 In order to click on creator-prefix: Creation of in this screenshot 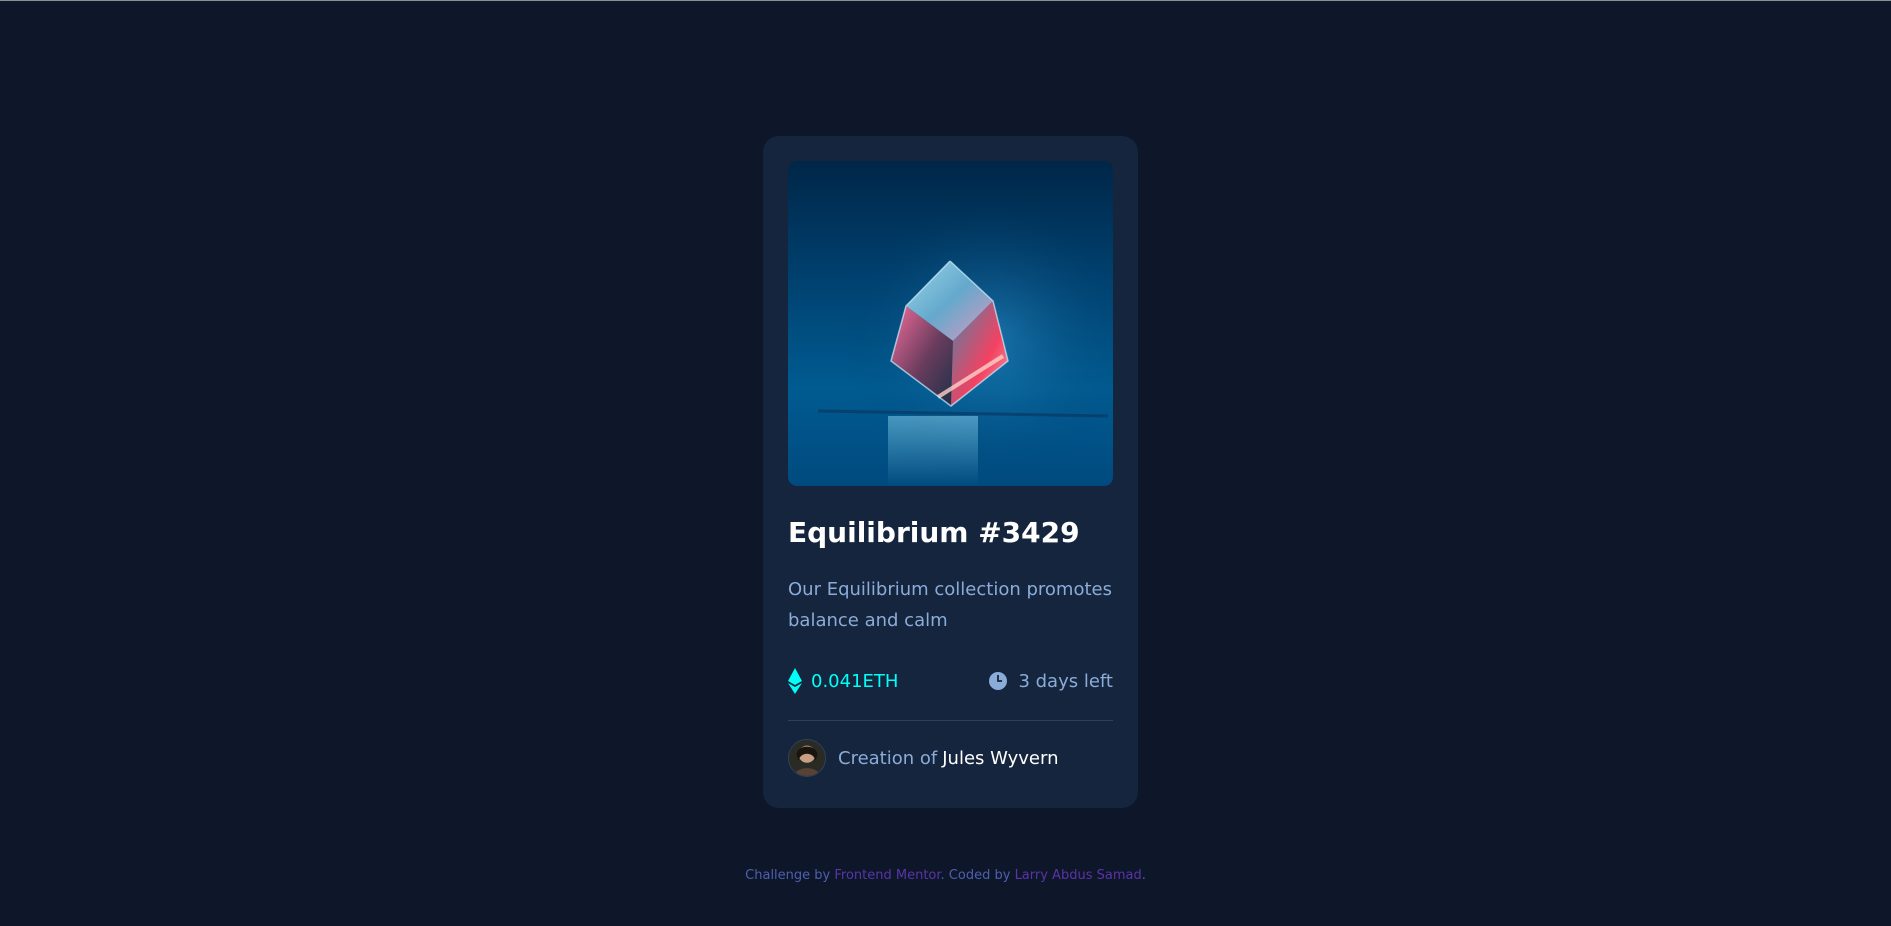, I will do `click(888, 758)`.